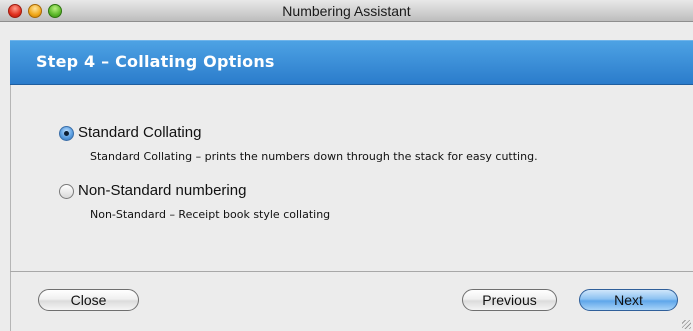 Image resolution: width=693 pixels, height=331 pixels. I want to click on resize-grip-icon, so click(686, 324).